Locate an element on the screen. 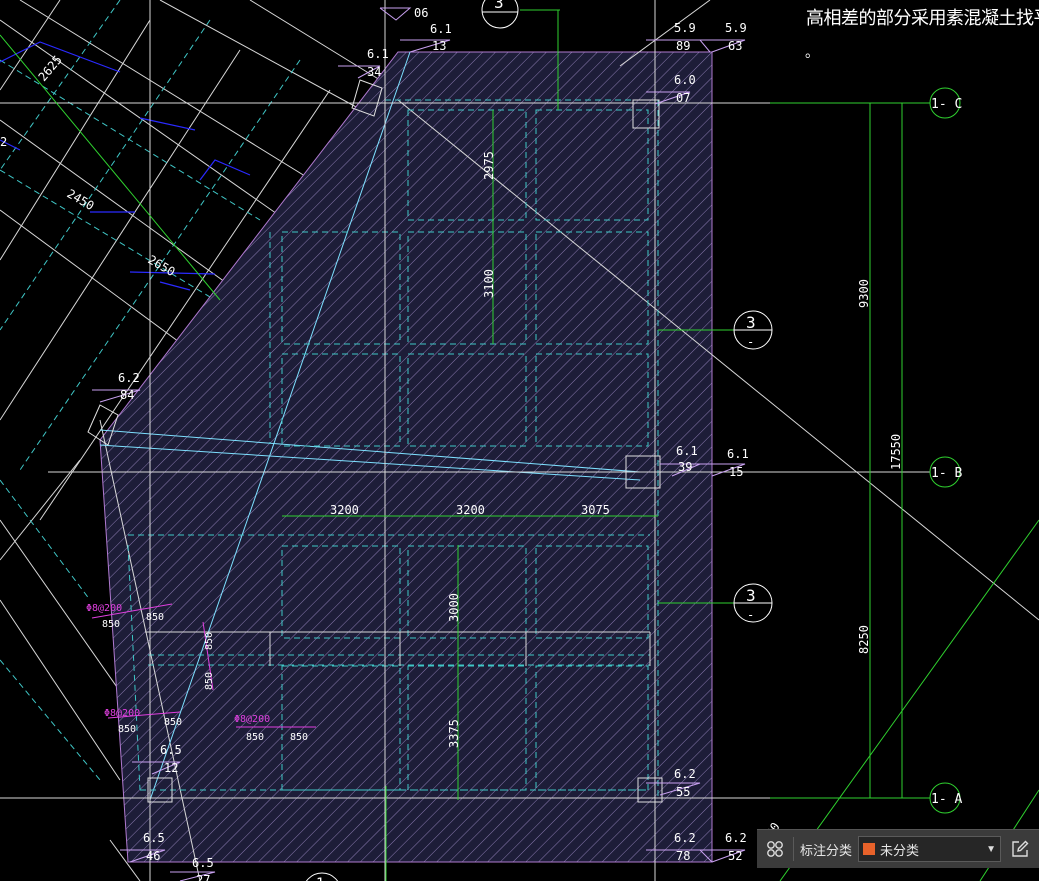 The width and height of the screenshot is (1039, 881). elev-e2-top: 6.1 is located at coordinates (441, 29).